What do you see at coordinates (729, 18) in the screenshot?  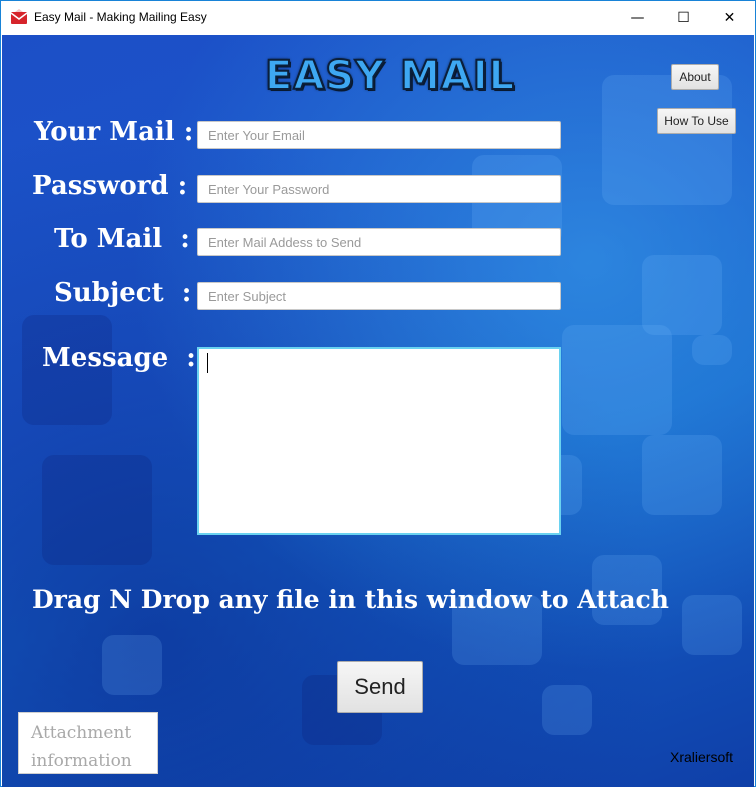 I see `close-button: ✕` at bounding box center [729, 18].